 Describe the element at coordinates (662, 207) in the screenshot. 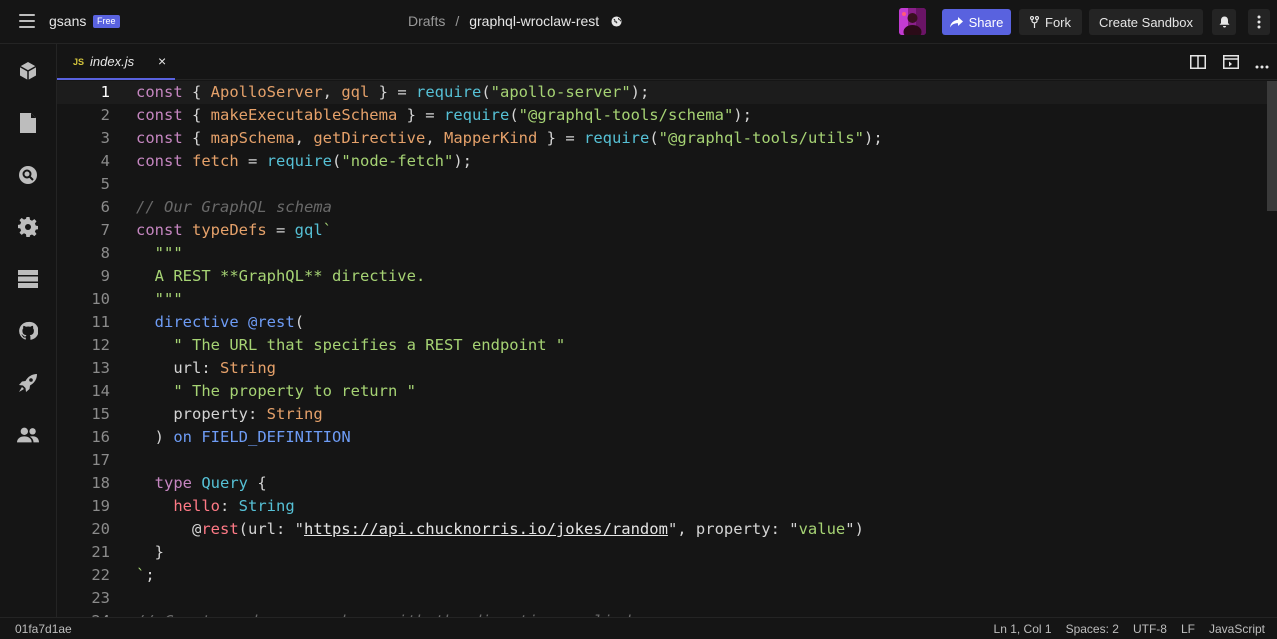

I see `code-line: 6 // Our GraphQL schema` at that location.